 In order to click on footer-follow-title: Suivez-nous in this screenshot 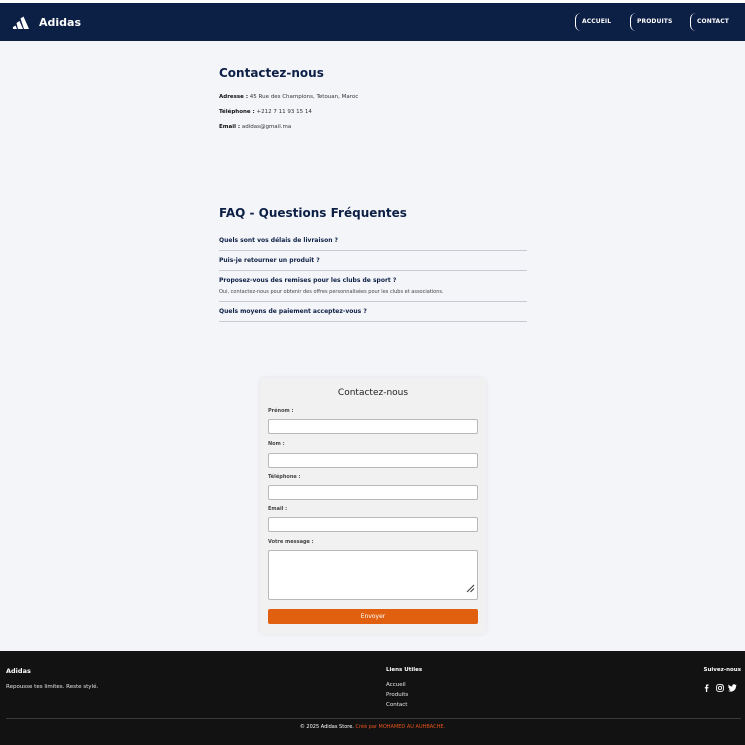, I will do `click(722, 670)`.